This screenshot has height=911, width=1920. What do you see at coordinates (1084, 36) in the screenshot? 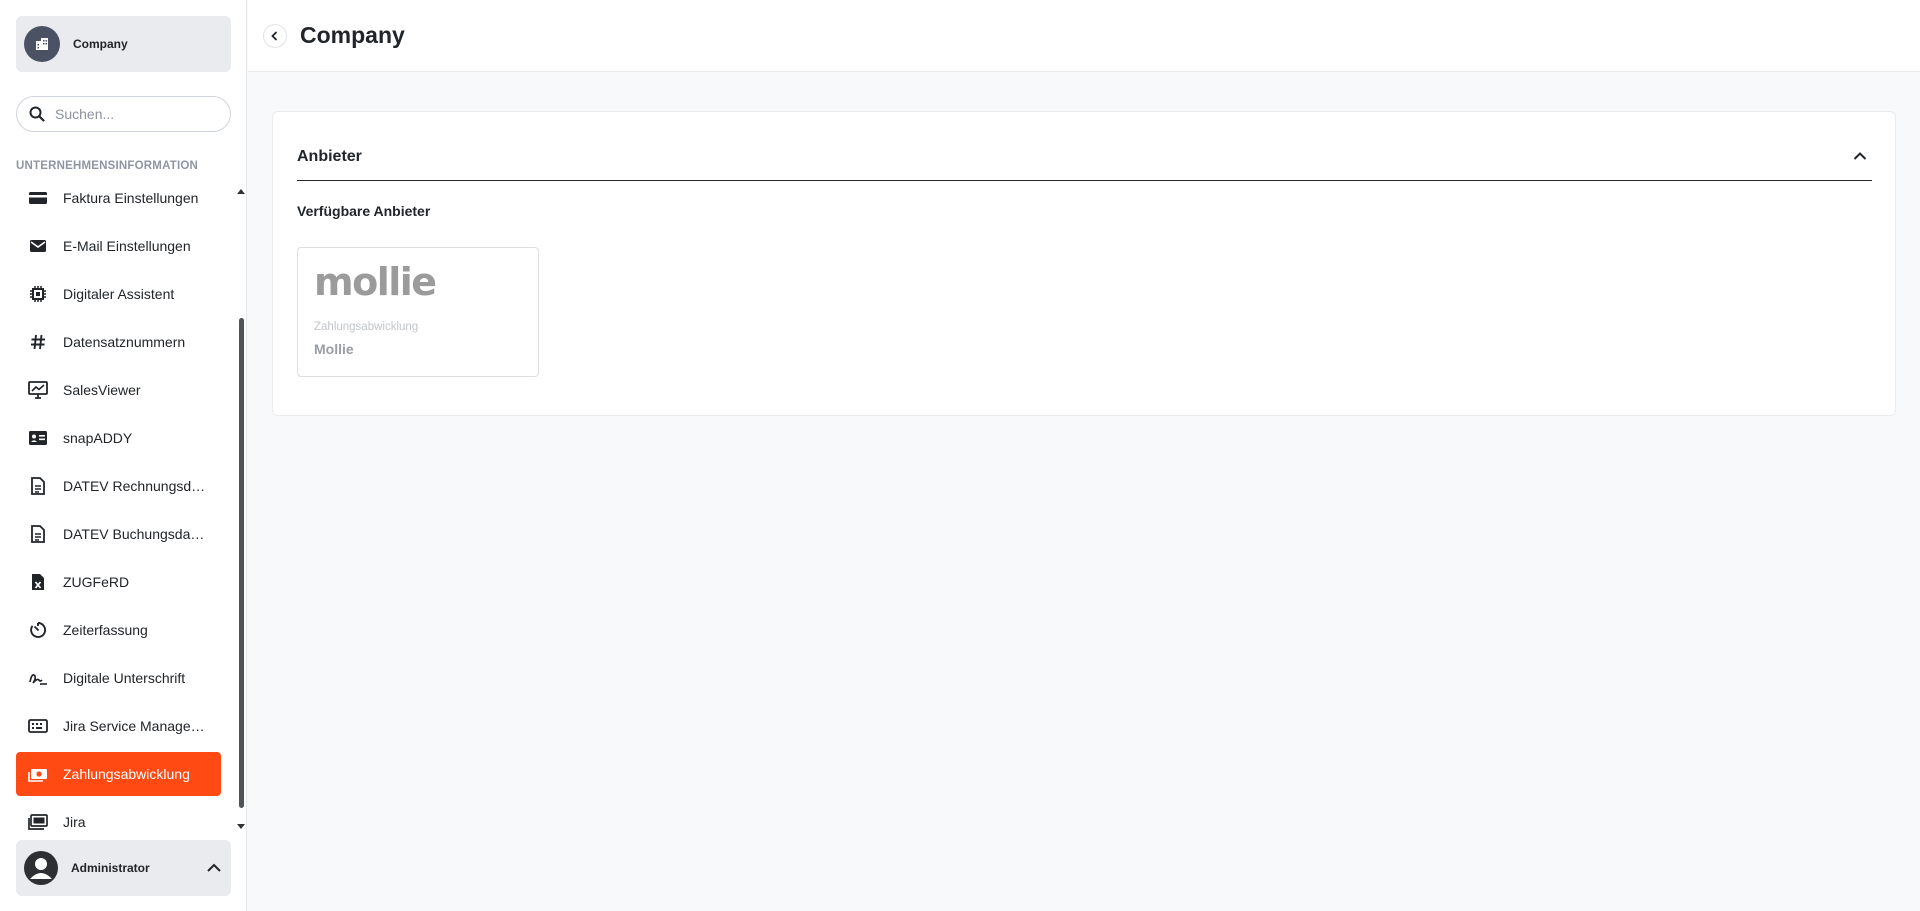
I see `page-header: Company` at bounding box center [1084, 36].